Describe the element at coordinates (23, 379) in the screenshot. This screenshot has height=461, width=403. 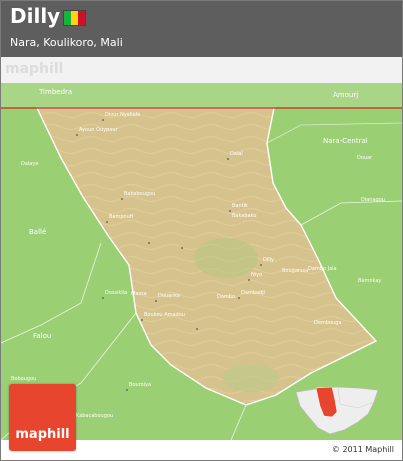
I see `place-label: Bobougou` at that location.